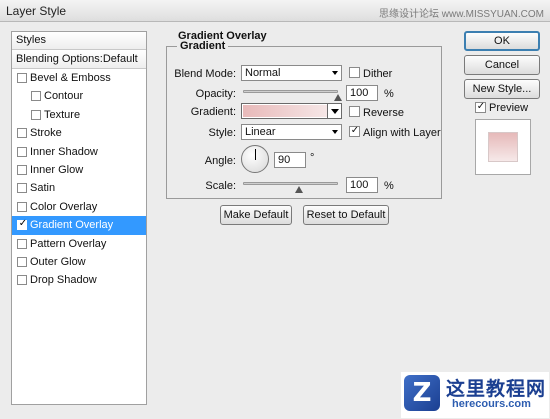 This screenshot has width=550, height=419. I want to click on logo-mark: Z, so click(422, 393).